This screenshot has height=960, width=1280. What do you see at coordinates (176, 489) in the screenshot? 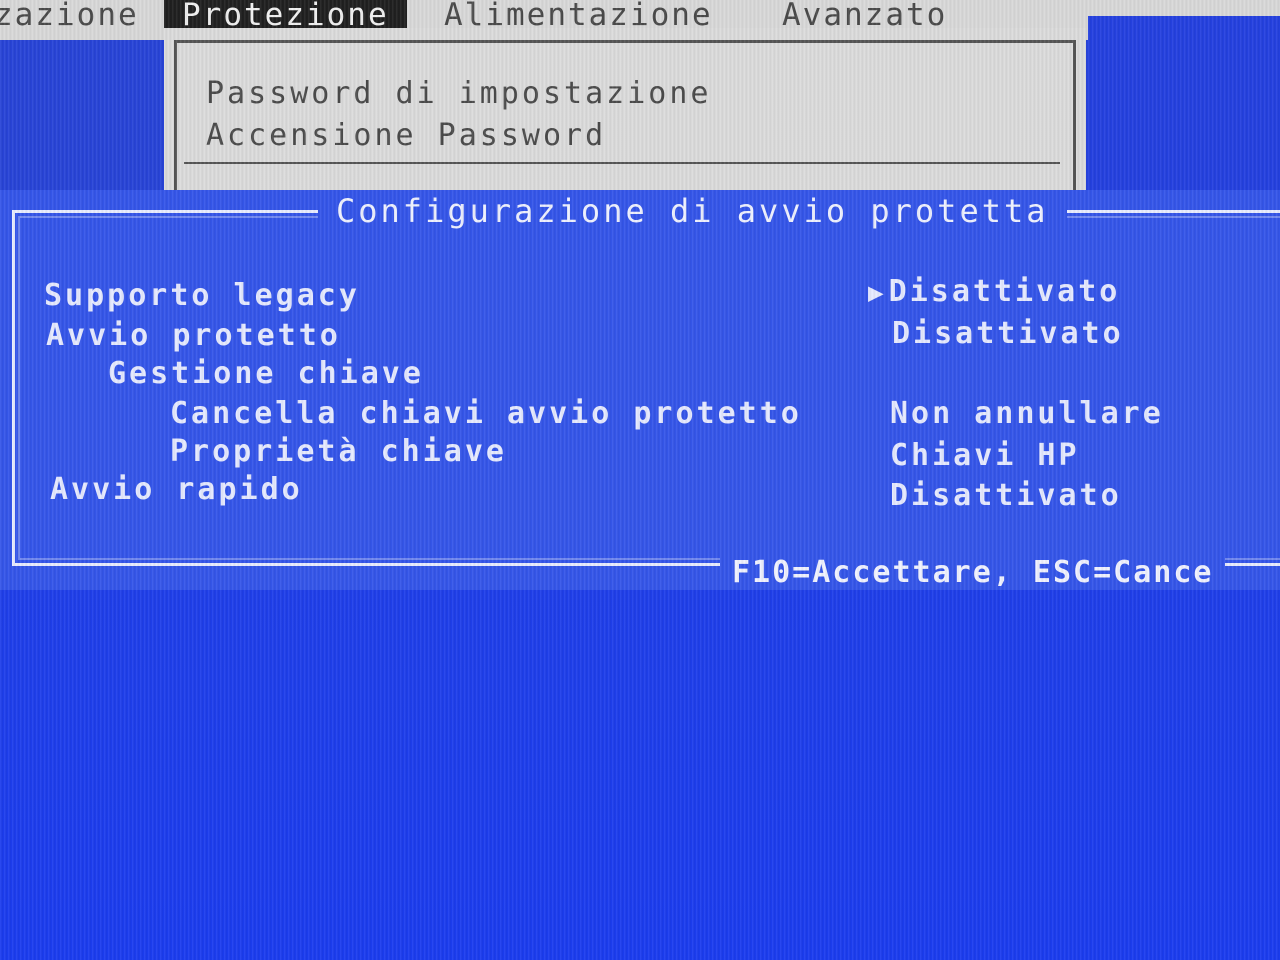
I see `row-label-avvio-rapido: Avvio rapido` at bounding box center [176, 489].